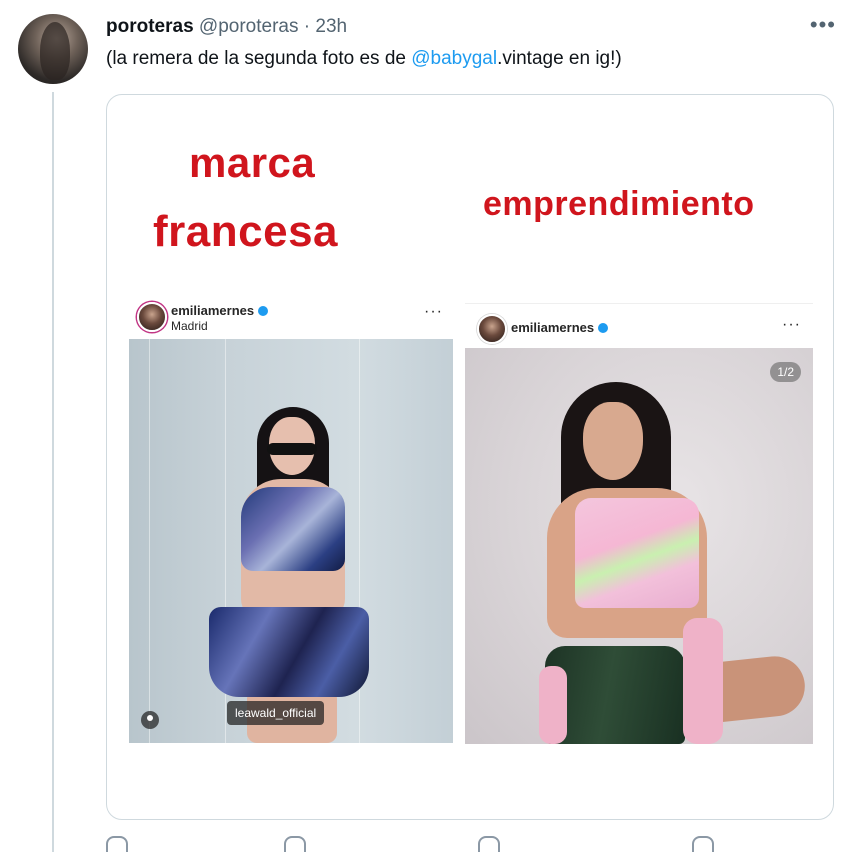 Image resolution: width=862 pixels, height=852 pixels. Describe the element at coordinates (249, 26) in the screenshot. I see `author-handle: @poroteras` at that location.